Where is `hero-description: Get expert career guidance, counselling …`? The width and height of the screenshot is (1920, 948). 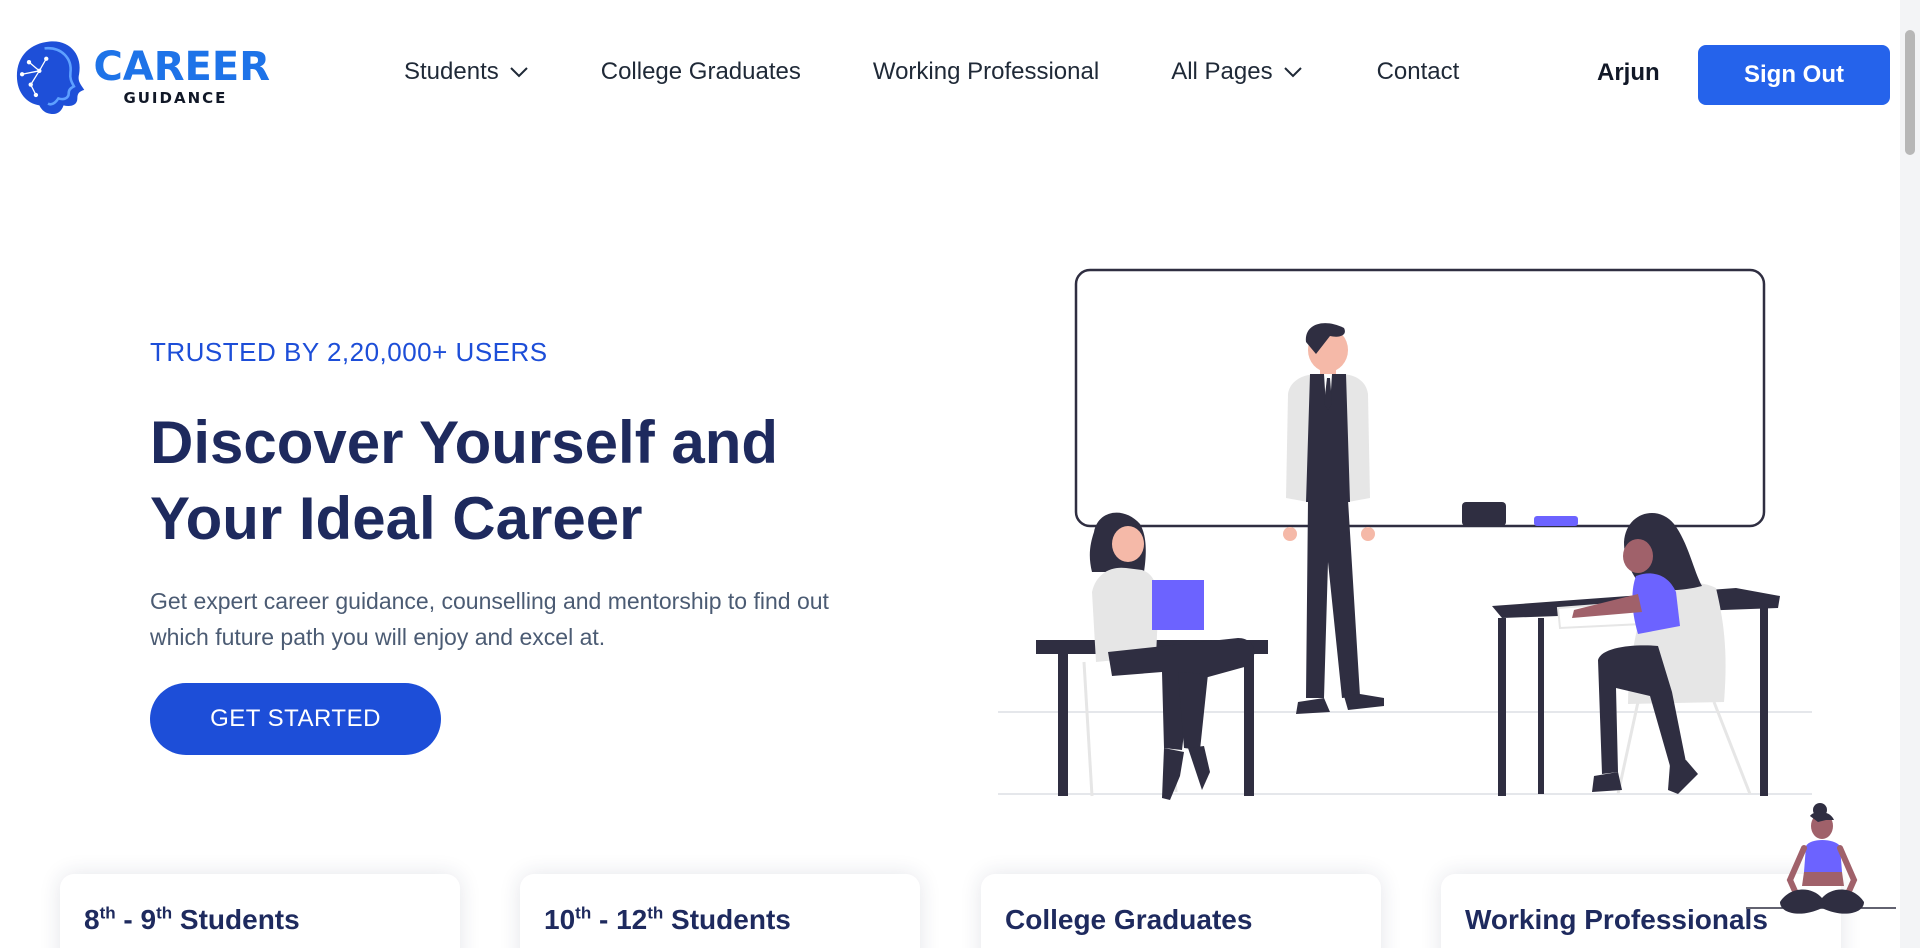
hero-description: Get expert career guidance, counselling … is located at coordinates (489, 619).